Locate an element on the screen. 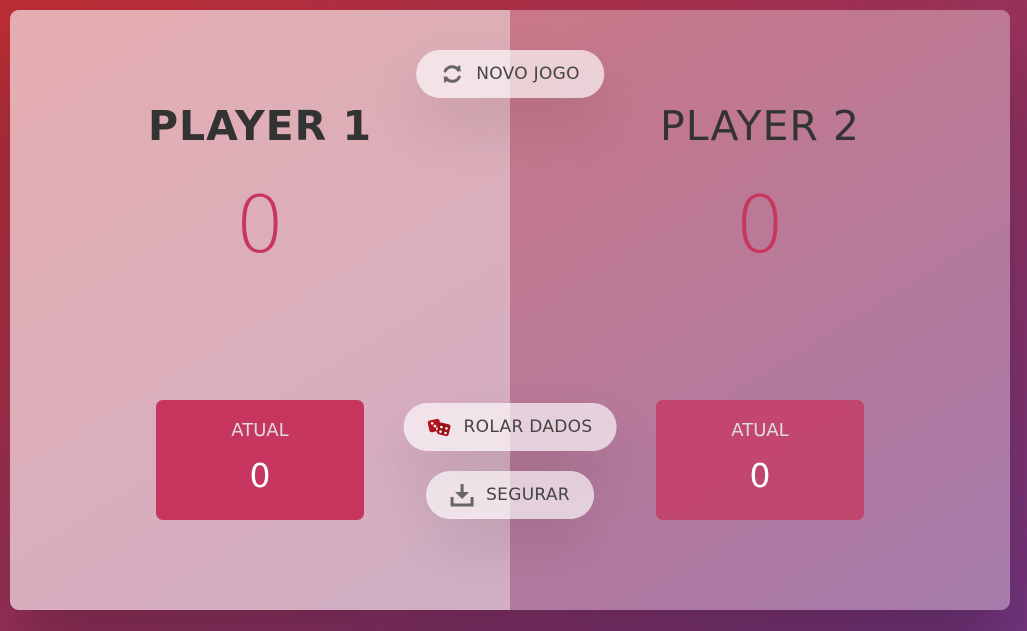 This screenshot has width=1027, height=631. player-1-score: 0 is located at coordinates (260, 226).